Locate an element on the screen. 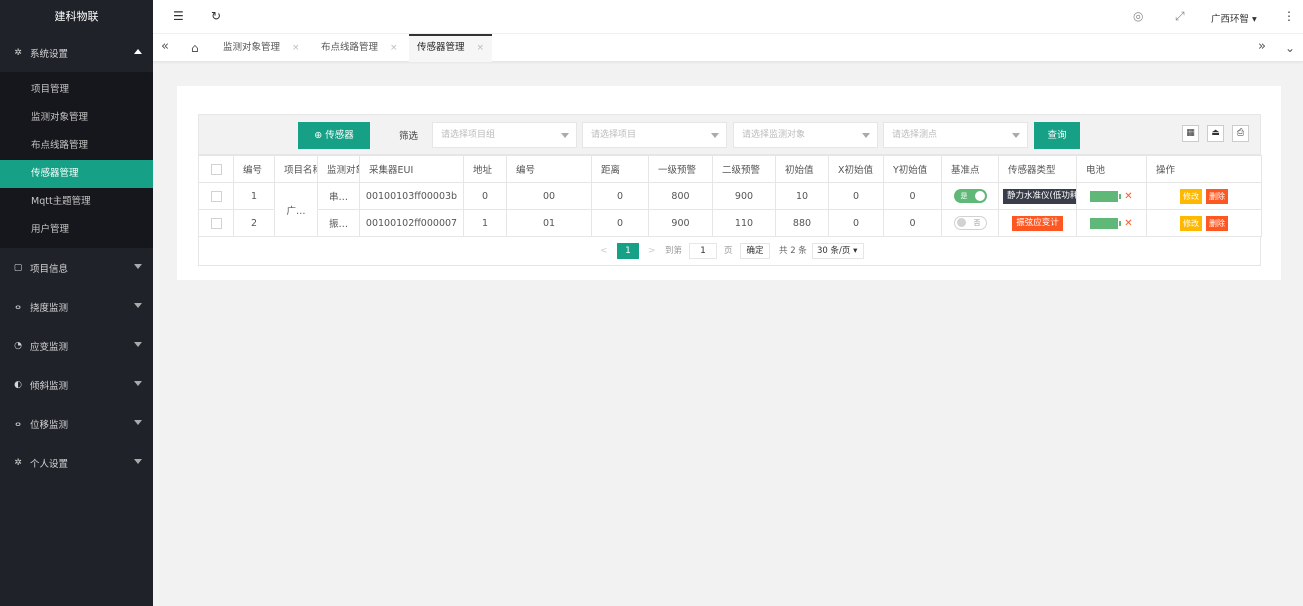 The width and height of the screenshot is (1303, 606). col-xinit: X初始值 is located at coordinates (856, 169).